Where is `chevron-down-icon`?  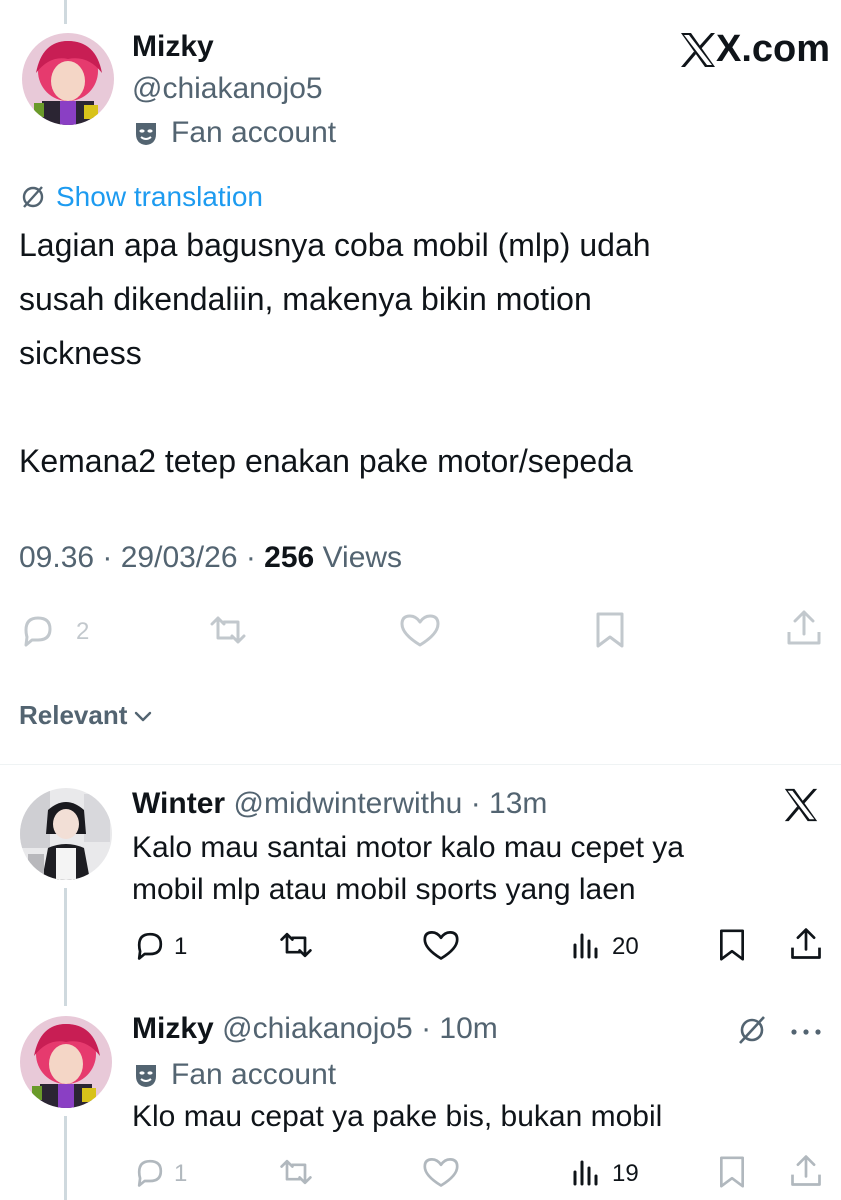 chevron-down-icon is located at coordinates (143, 716).